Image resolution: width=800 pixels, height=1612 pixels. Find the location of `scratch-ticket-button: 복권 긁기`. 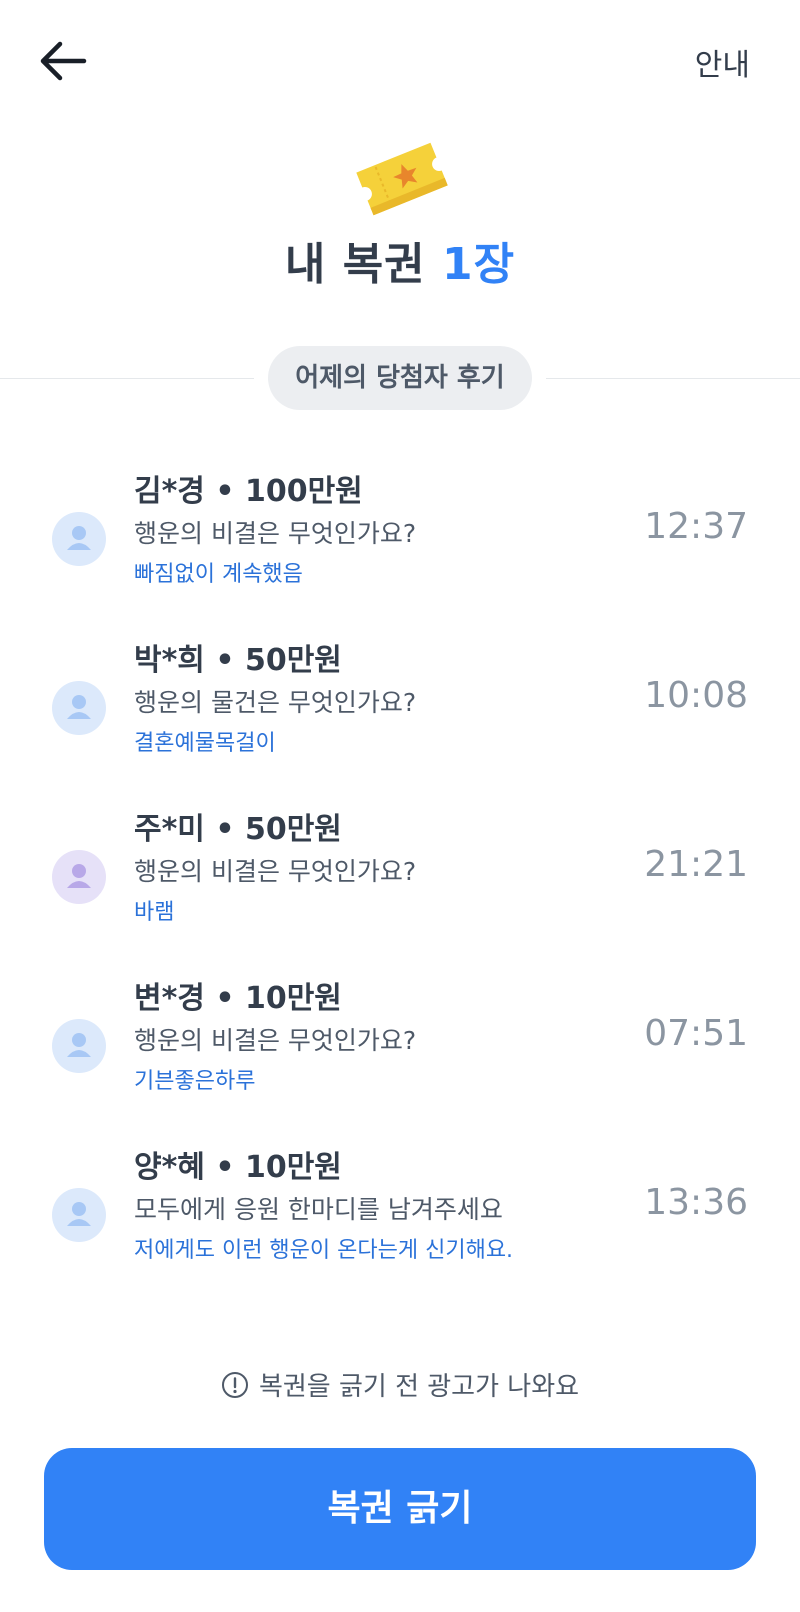

scratch-ticket-button: 복권 긁기 is located at coordinates (400, 1509).